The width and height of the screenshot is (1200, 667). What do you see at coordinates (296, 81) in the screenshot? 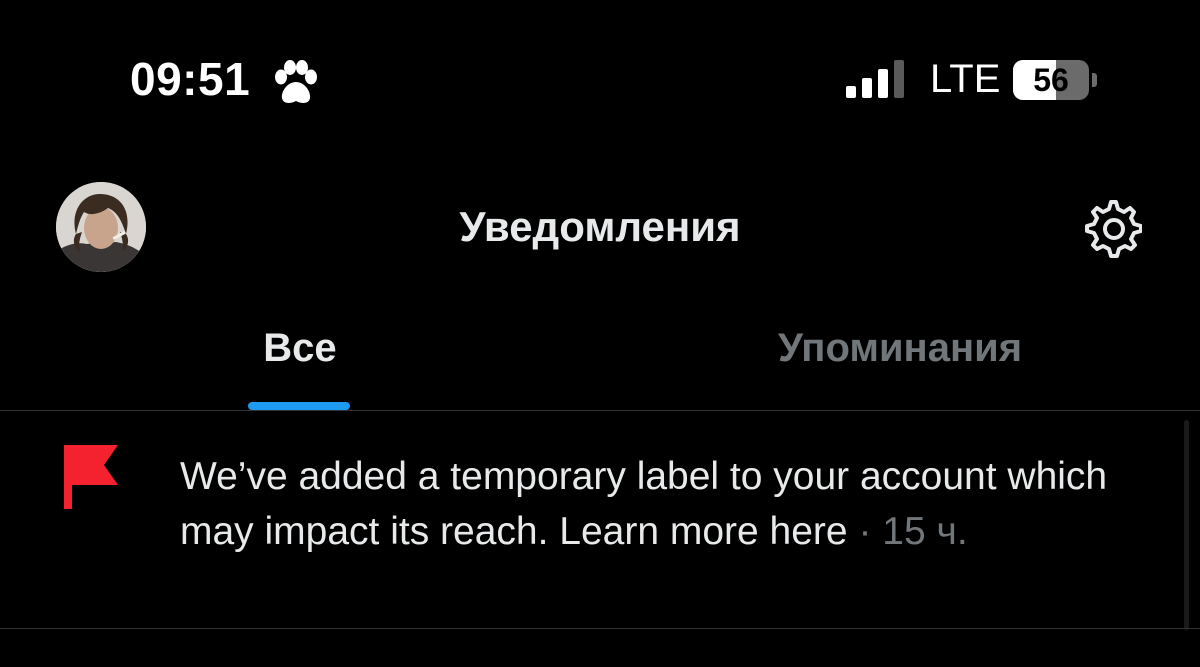
I see `paw-icon` at bounding box center [296, 81].